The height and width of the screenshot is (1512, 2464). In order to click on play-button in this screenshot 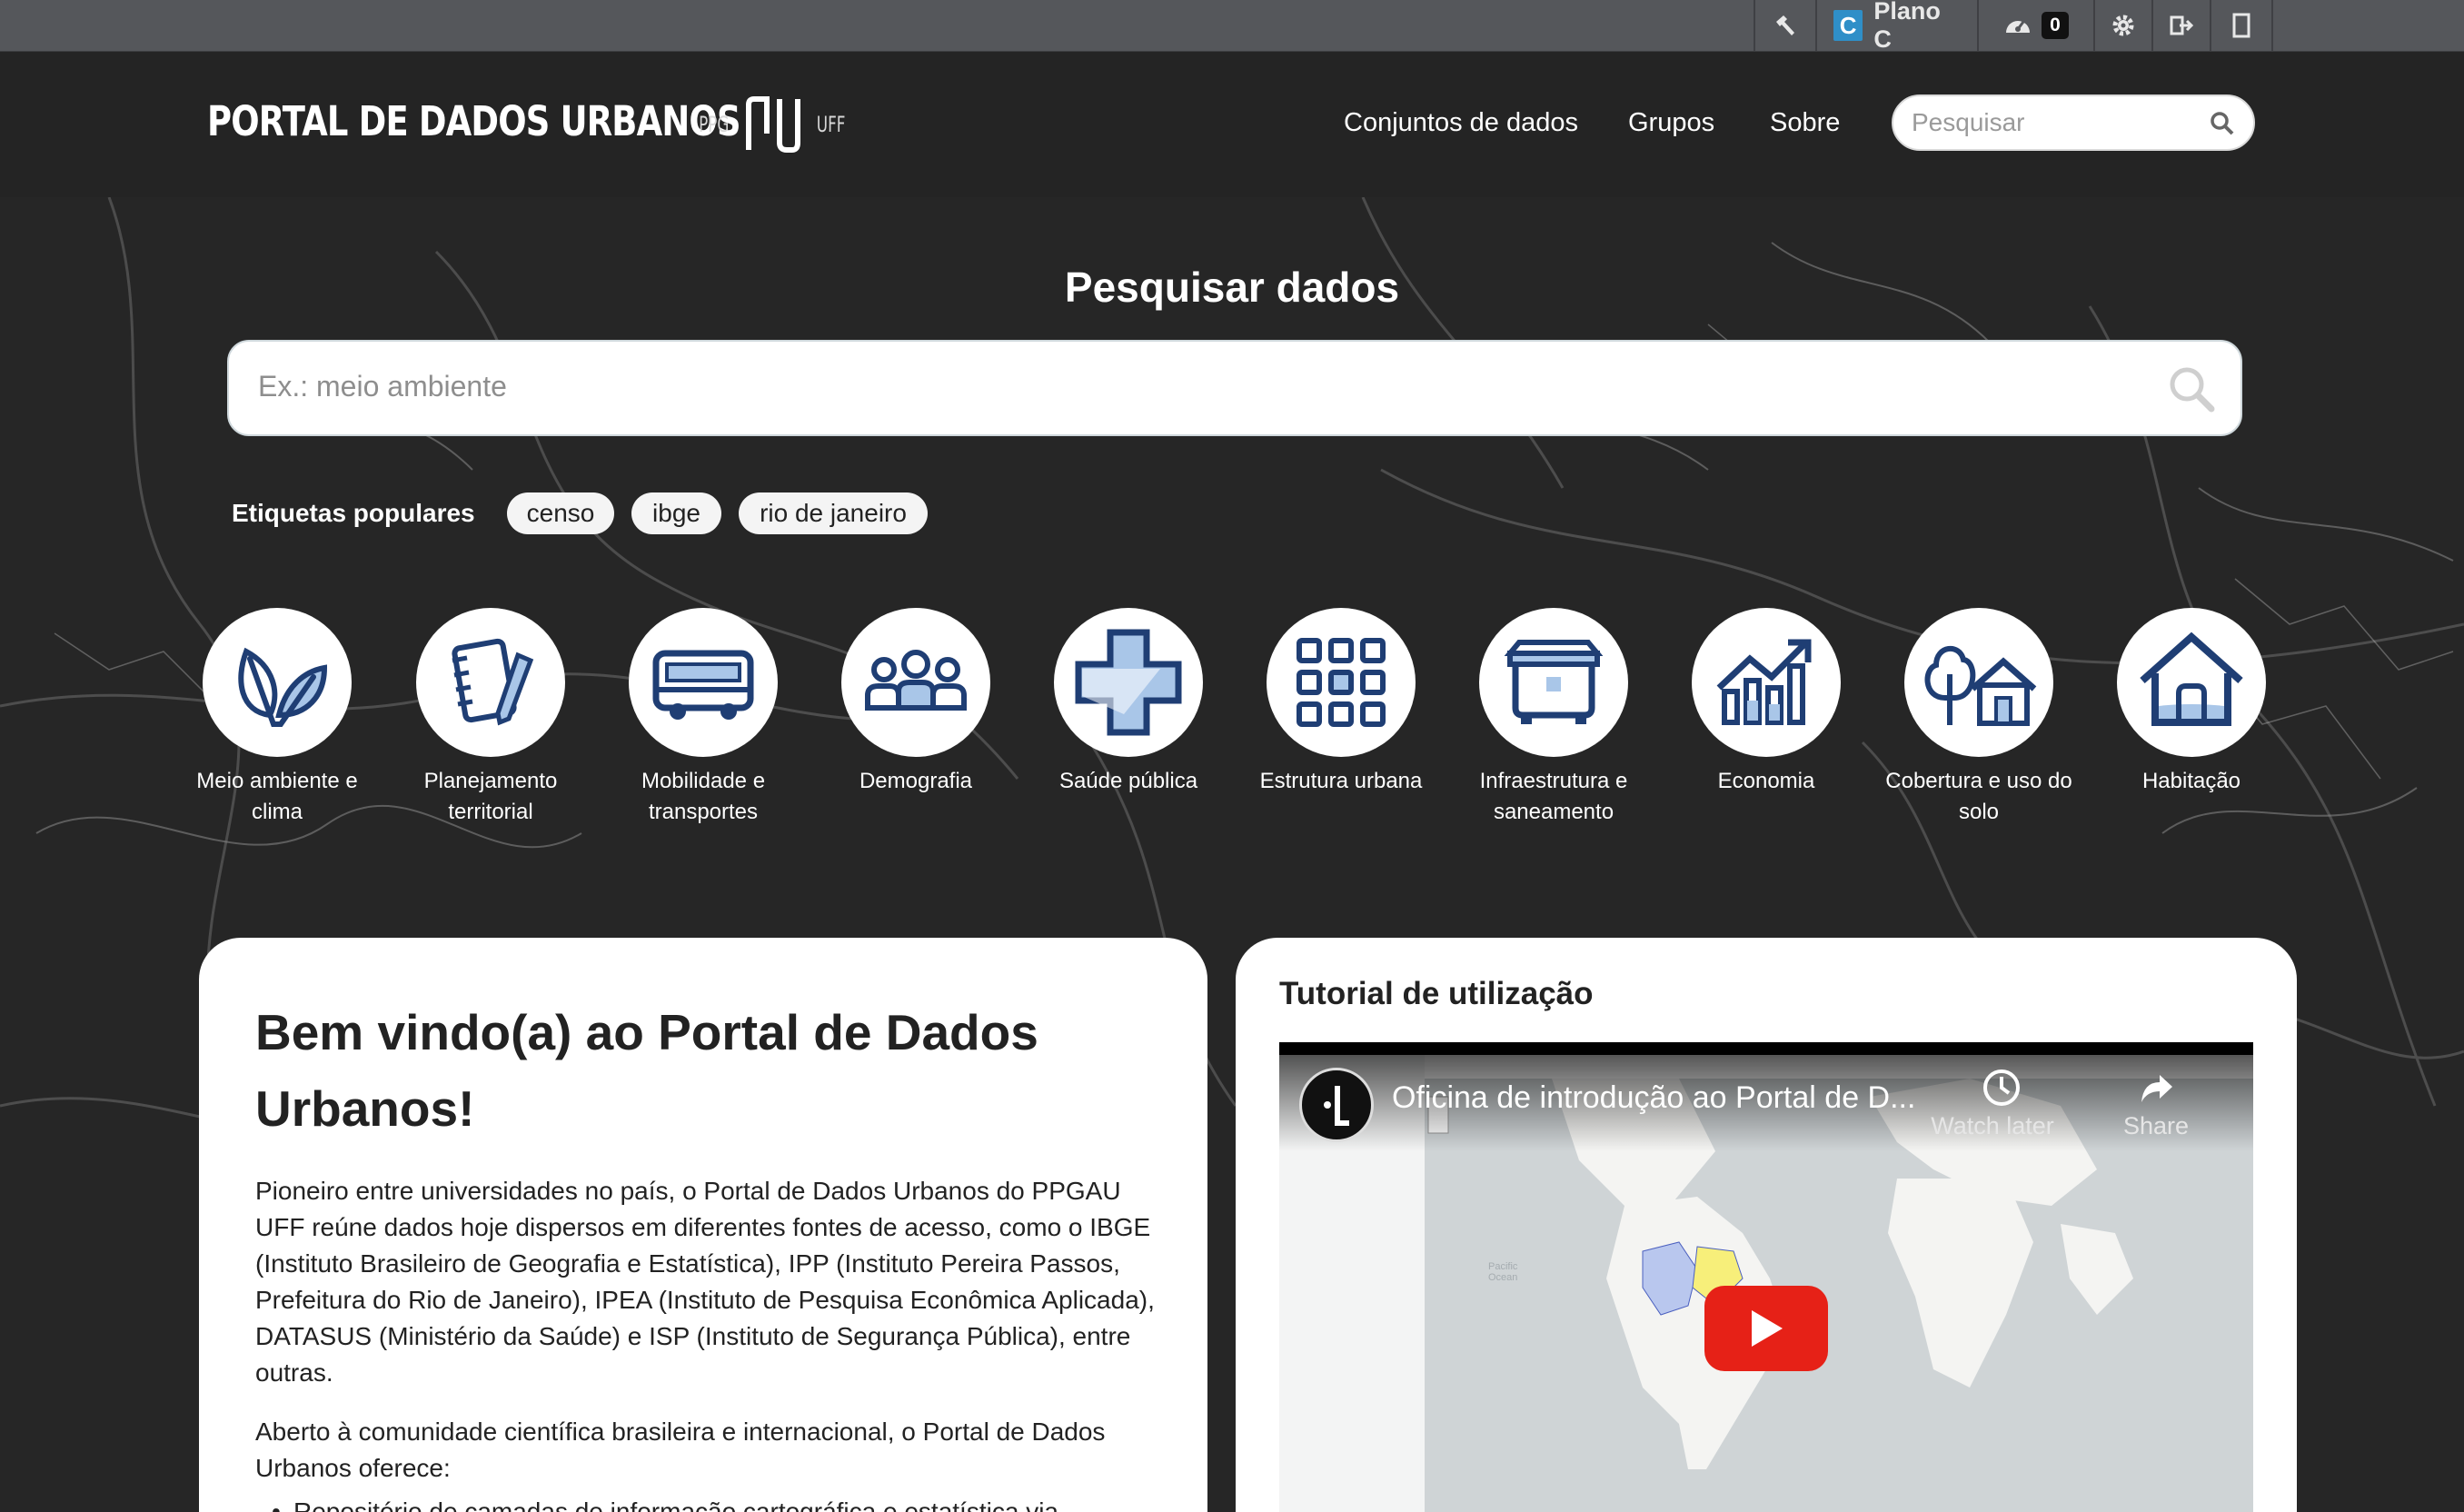, I will do `click(1766, 1328)`.